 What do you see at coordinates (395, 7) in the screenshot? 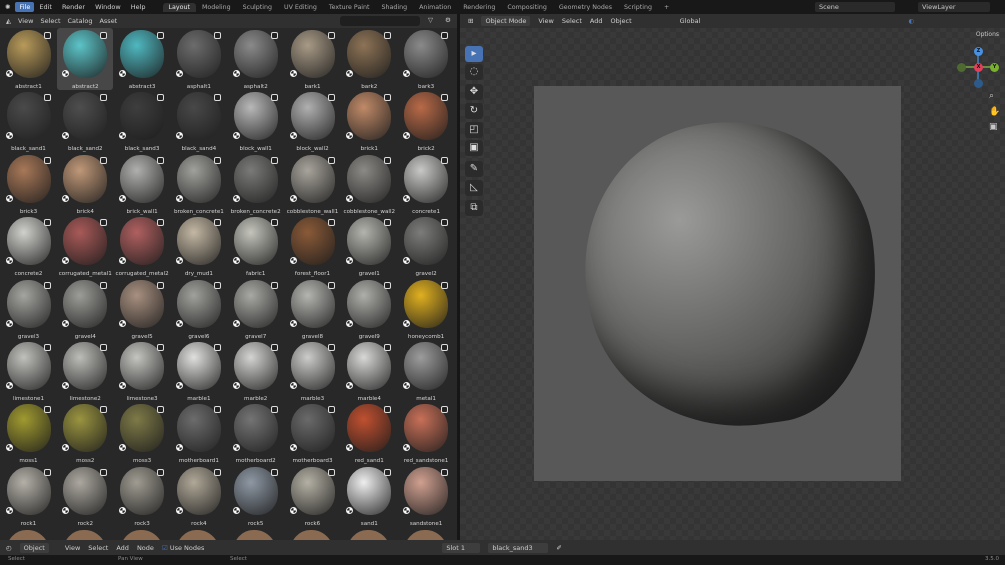
I see `tab-shading: Shading` at bounding box center [395, 7].